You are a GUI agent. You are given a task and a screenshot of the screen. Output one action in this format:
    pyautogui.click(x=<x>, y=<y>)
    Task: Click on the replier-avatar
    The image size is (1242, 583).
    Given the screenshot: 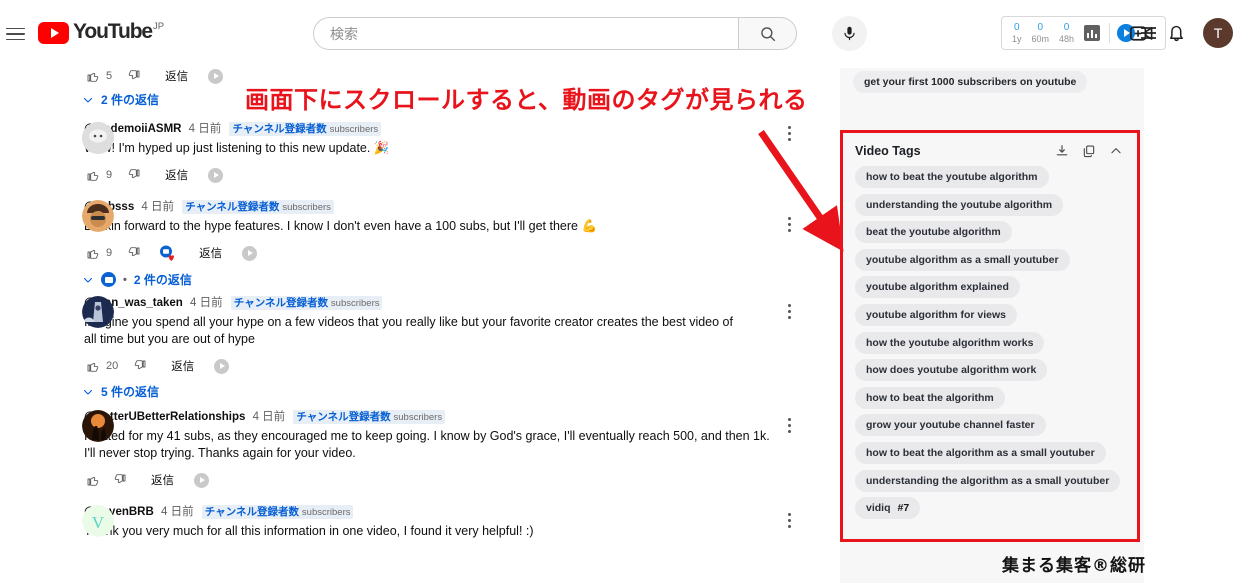 What is the action you would take?
    pyautogui.click(x=108, y=279)
    